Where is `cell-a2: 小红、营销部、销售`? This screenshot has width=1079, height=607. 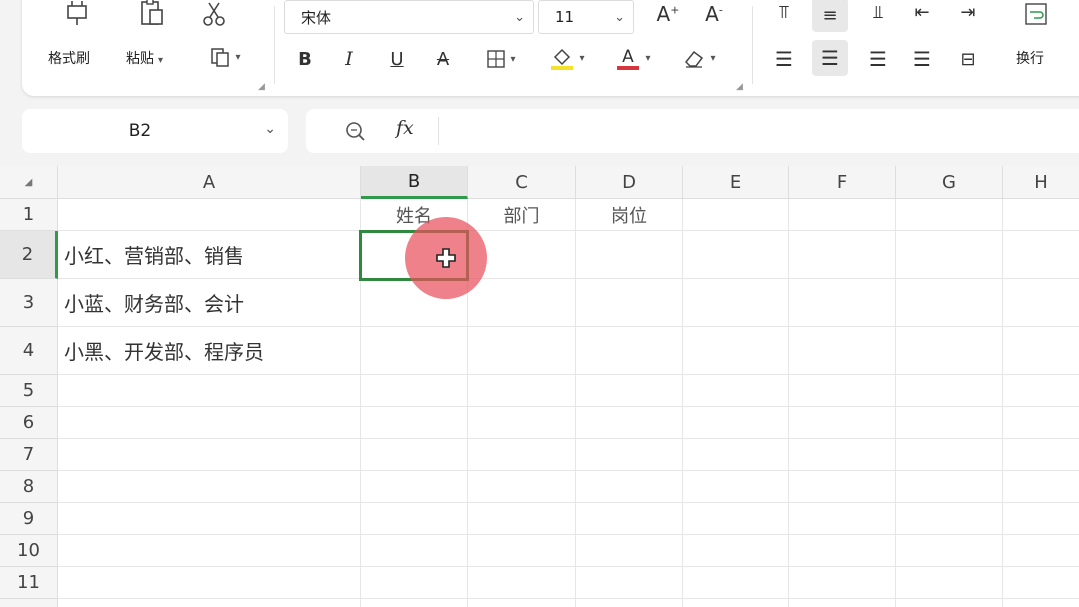
cell-a2: 小红、营销部、销售 is located at coordinates (209, 255).